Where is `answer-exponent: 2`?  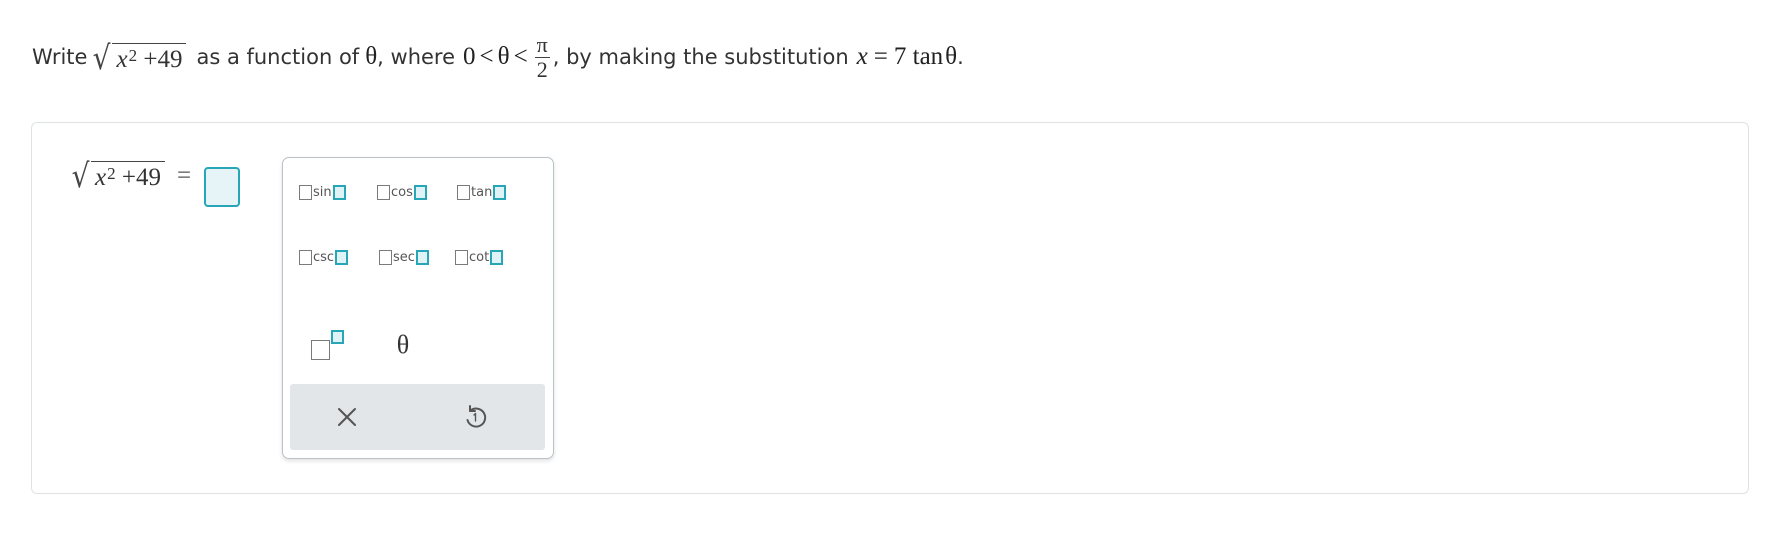 answer-exponent: 2 is located at coordinates (111, 173).